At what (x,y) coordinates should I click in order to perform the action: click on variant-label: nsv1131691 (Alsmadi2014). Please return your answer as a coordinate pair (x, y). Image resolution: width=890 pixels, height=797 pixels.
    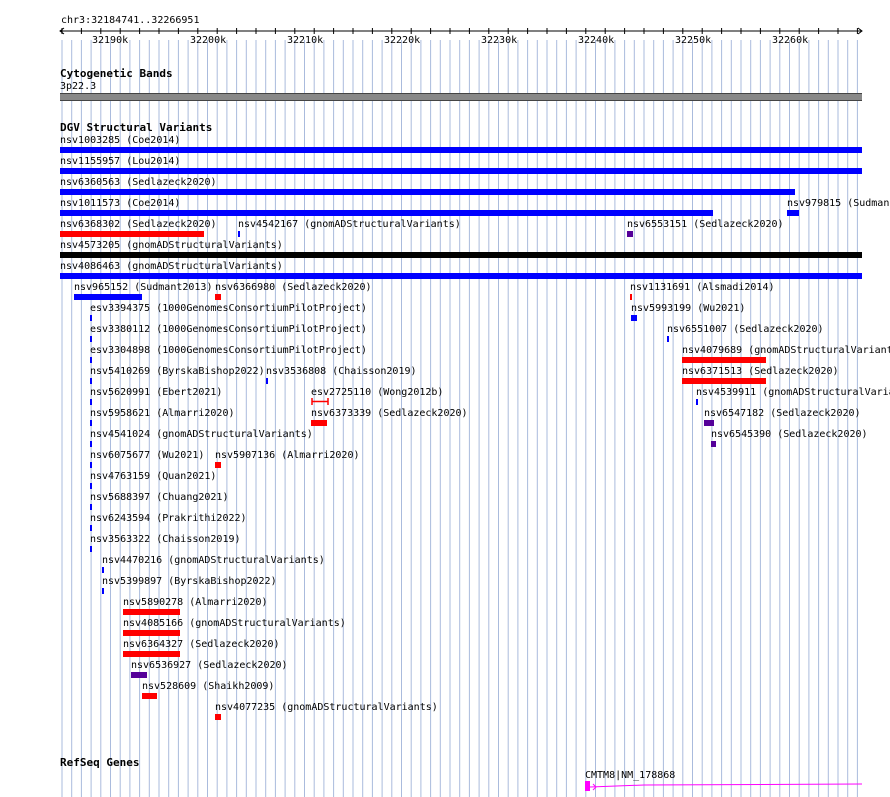
    Looking at the image, I should click on (702, 287).